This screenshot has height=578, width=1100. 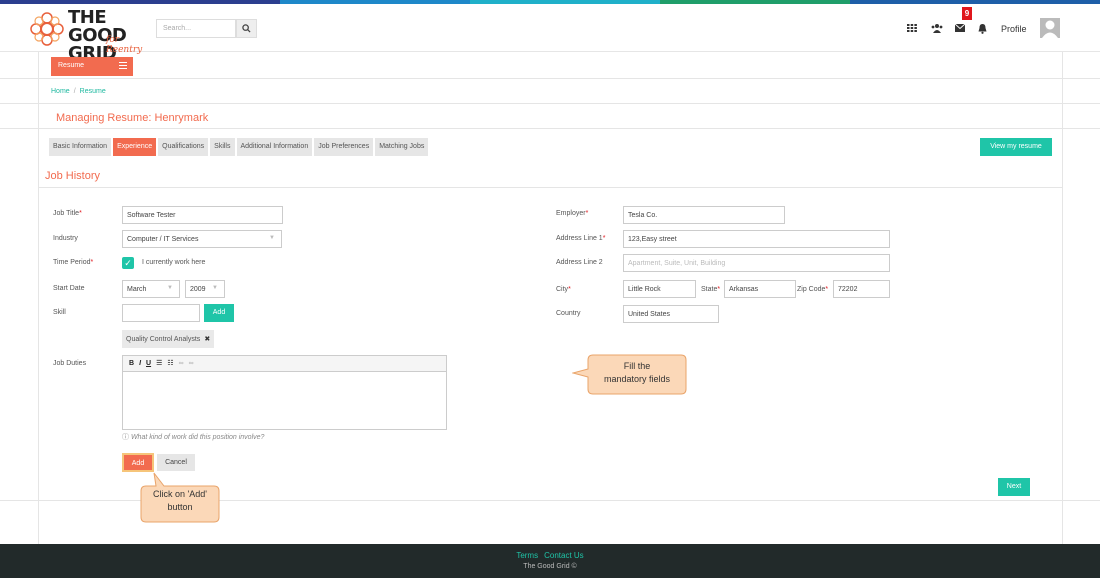 I want to click on job-title-input: Software Tester, so click(x=202, y=215).